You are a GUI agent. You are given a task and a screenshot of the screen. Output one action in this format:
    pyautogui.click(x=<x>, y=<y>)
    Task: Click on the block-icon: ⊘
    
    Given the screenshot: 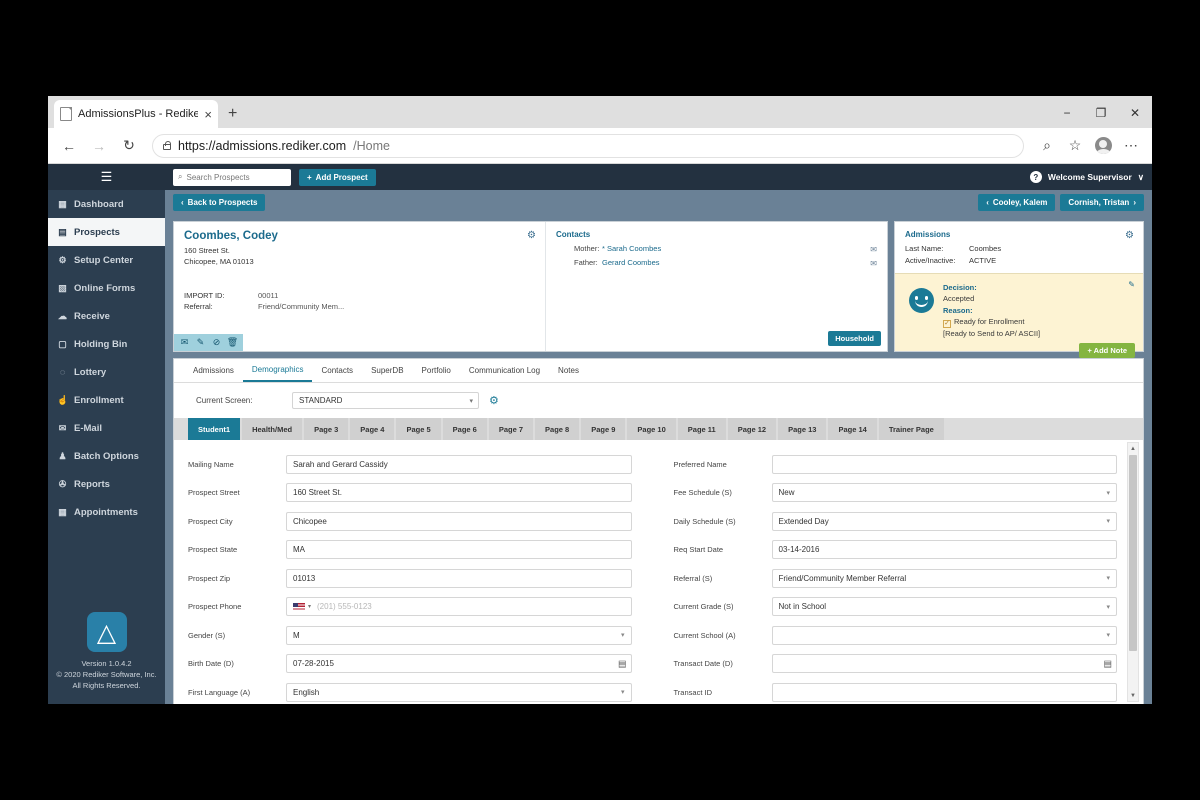 What is the action you would take?
    pyautogui.click(x=216, y=342)
    